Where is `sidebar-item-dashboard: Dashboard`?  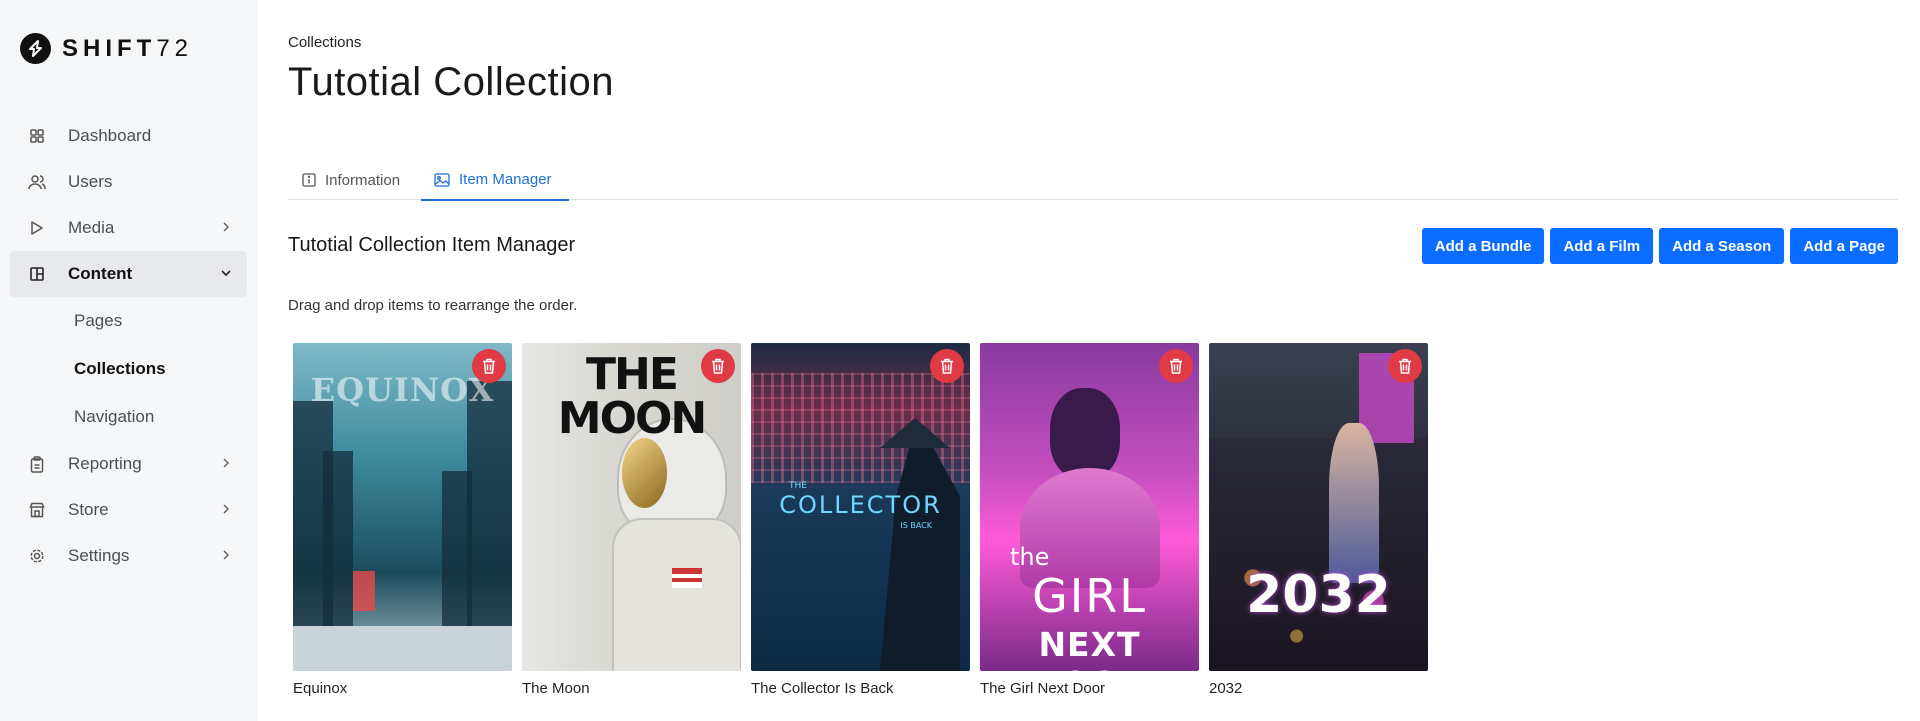
sidebar-item-dashboard: Dashboard is located at coordinates (128, 136).